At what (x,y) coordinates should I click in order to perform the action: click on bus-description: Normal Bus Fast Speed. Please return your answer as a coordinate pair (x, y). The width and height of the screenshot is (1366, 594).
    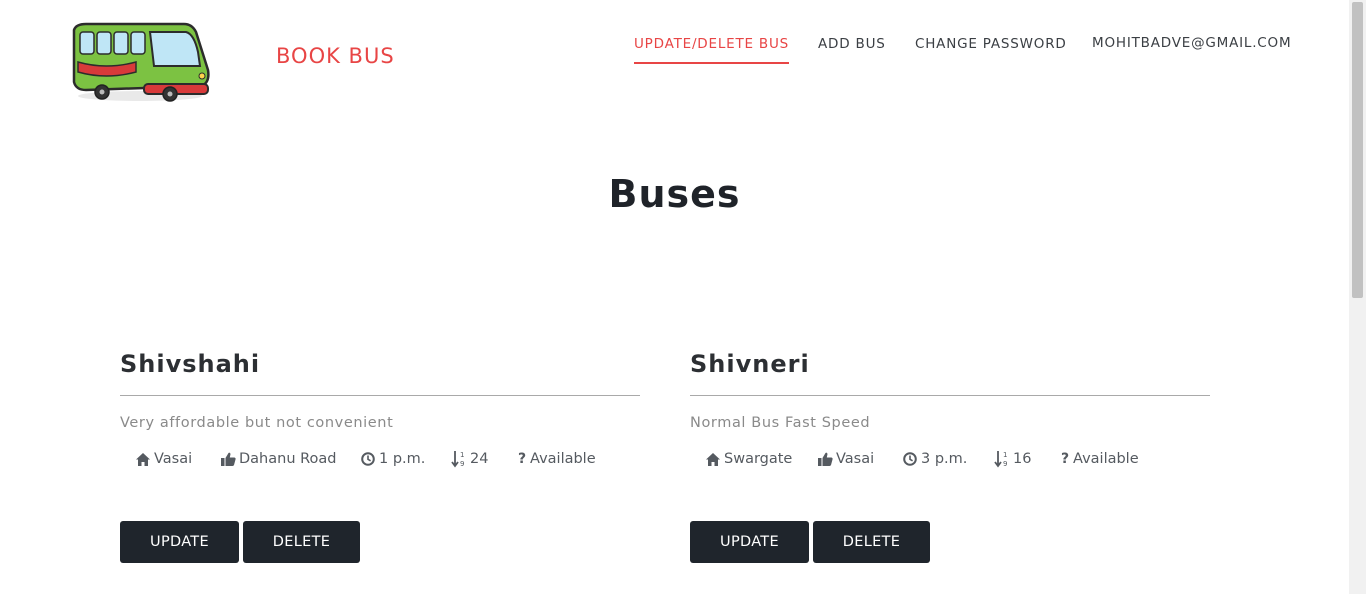
    Looking at the image, I should click on (780, 423).